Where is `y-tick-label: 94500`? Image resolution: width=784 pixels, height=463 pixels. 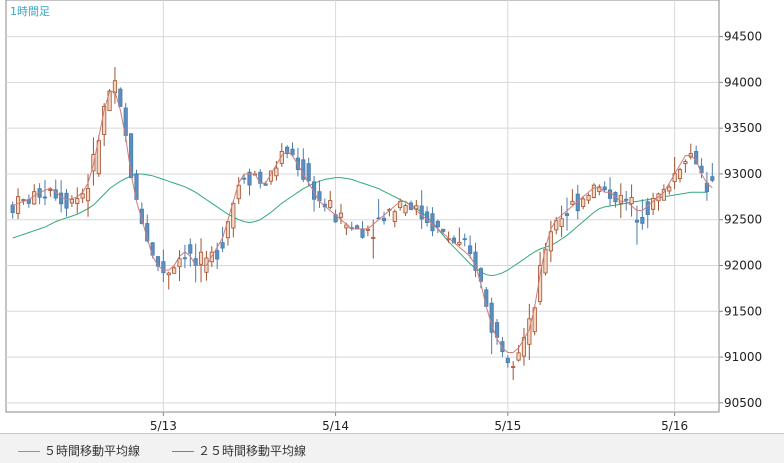
y-tick-label: 94500 is located at coordinates (743, 37).